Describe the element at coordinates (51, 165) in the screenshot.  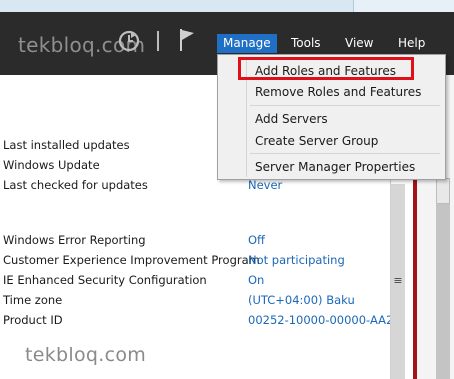
I see `property-label: Windows Update` at that location.